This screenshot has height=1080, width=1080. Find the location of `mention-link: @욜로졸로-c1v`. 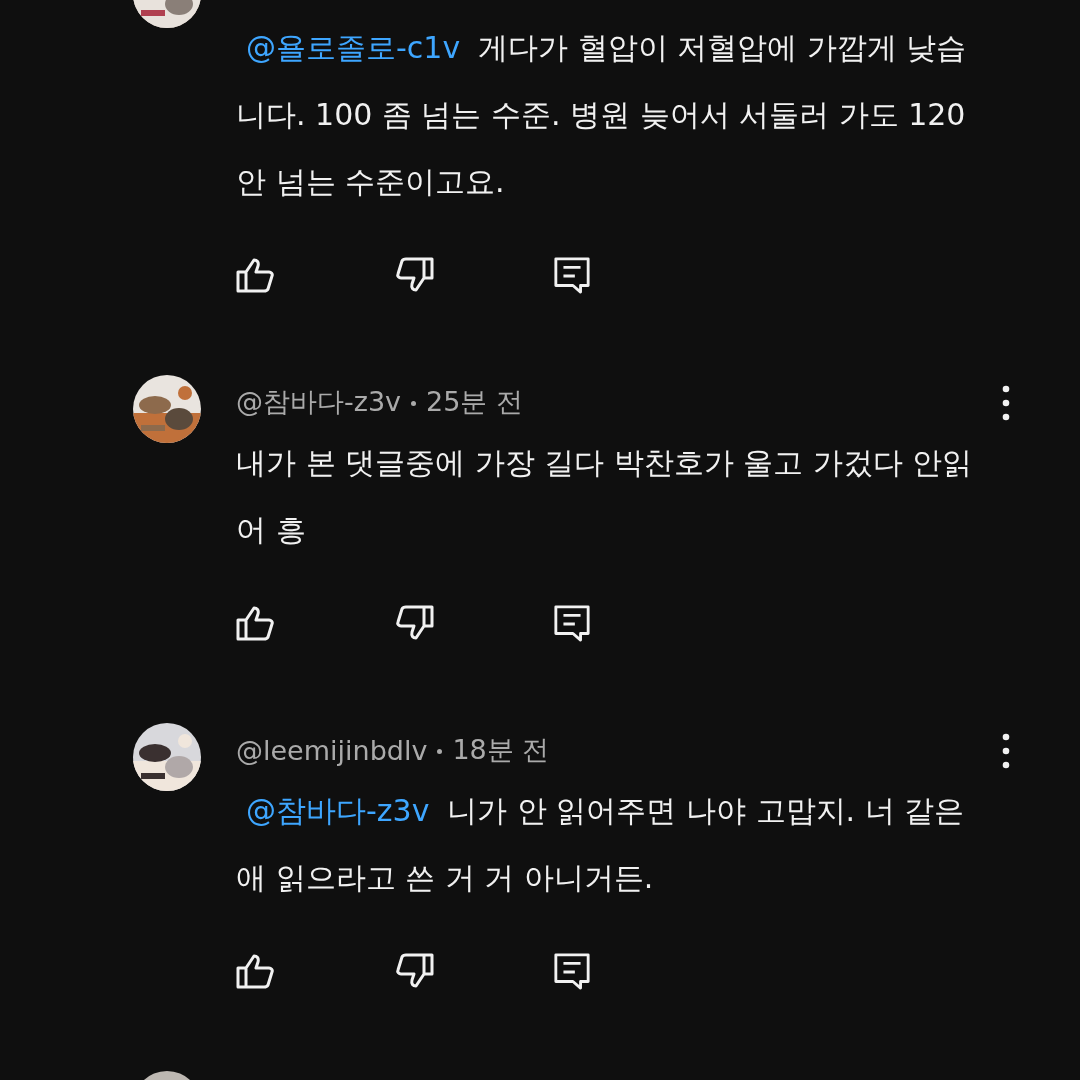

mention-link: @욜로졸로-c1v is located at coordinates (353, 47).